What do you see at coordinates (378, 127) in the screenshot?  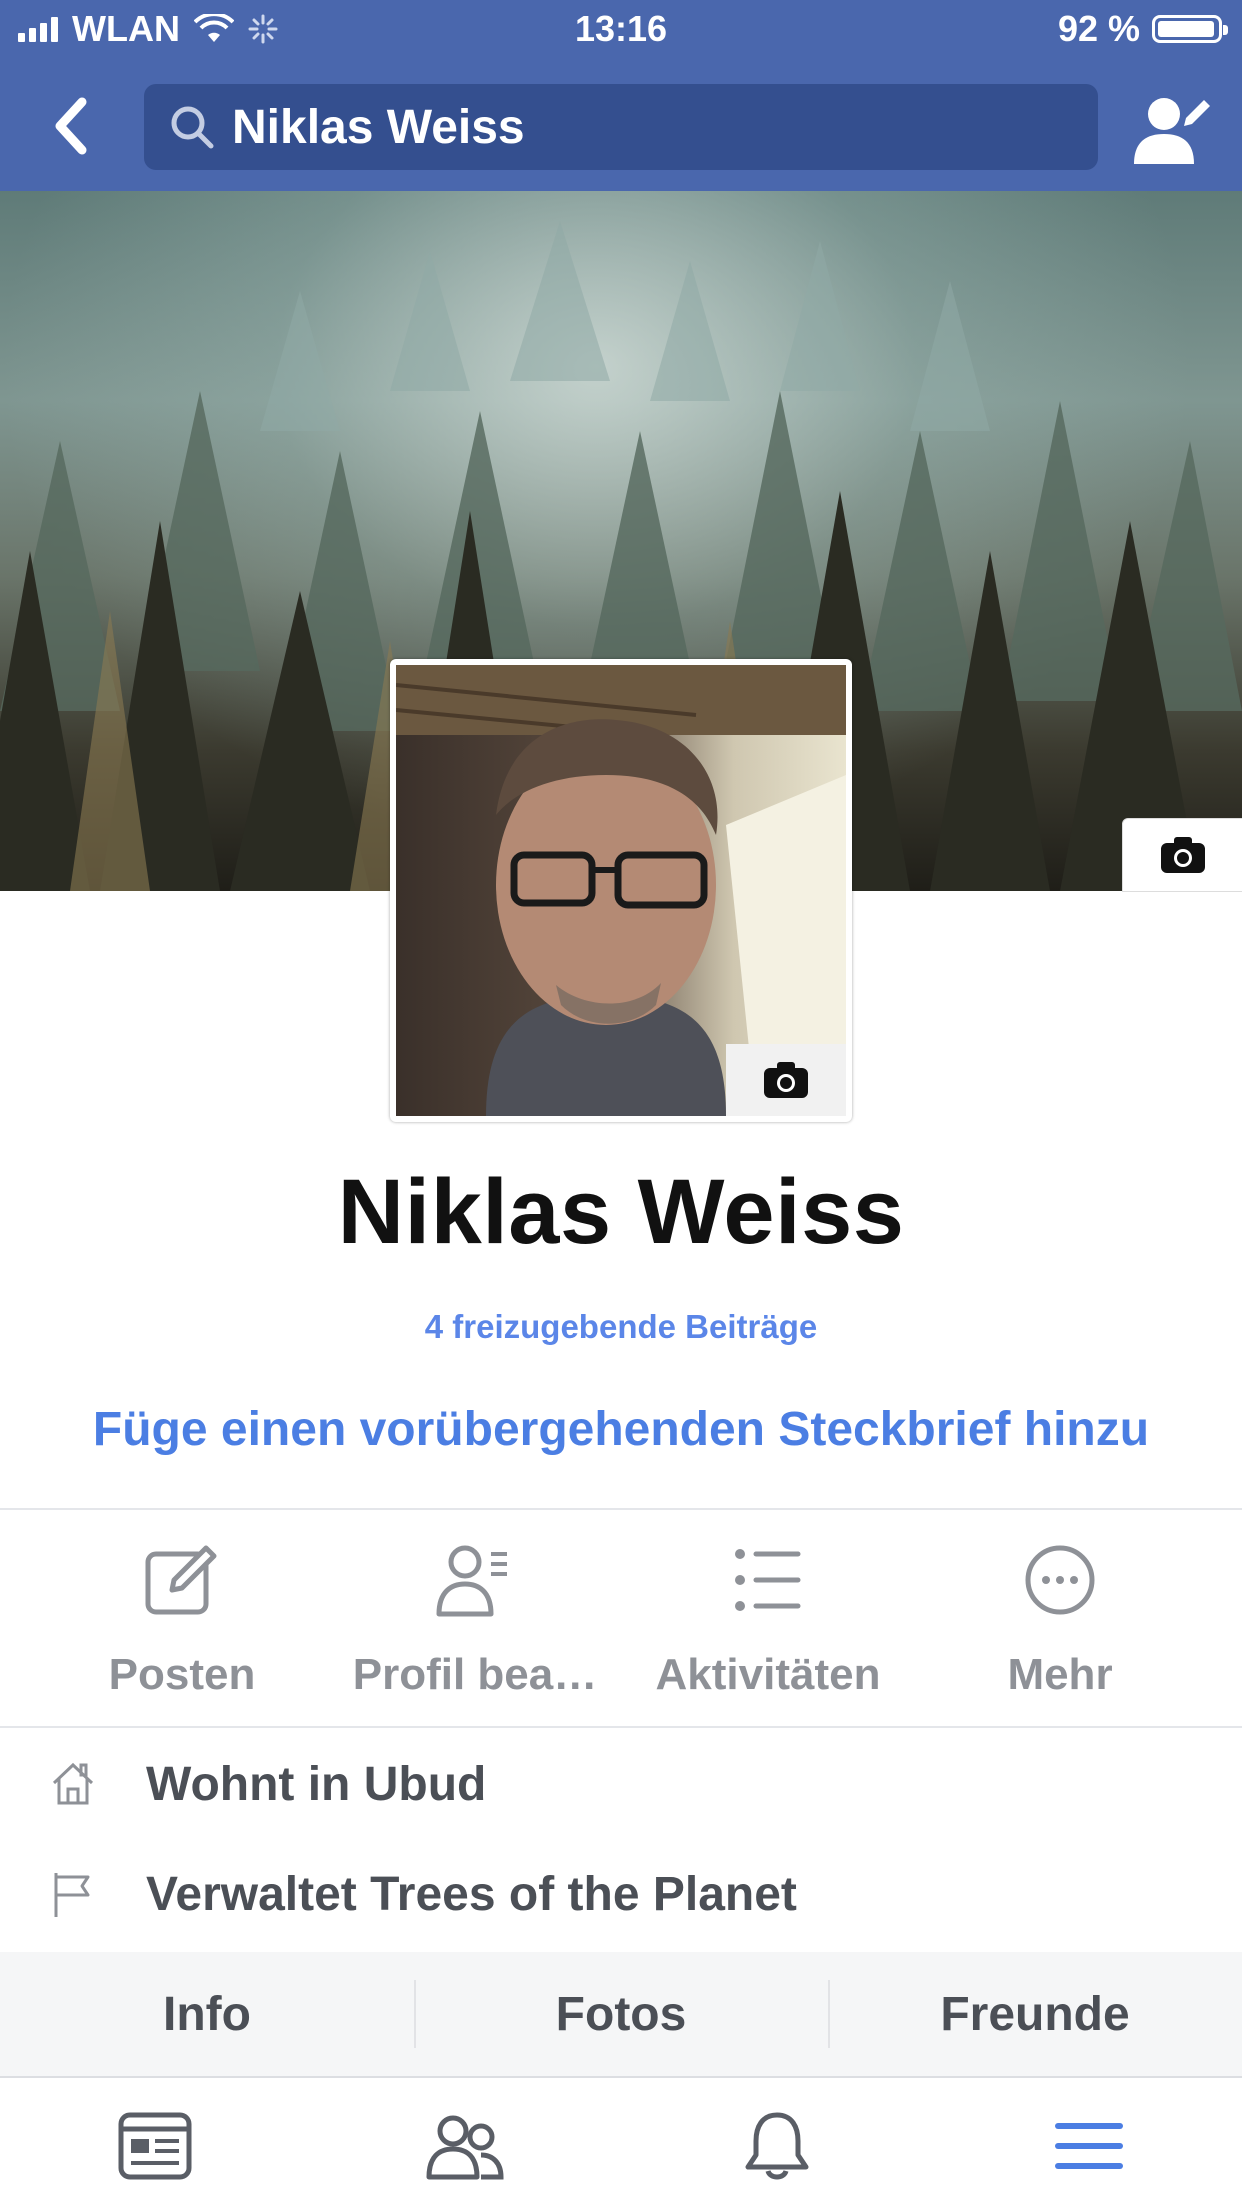 I see `search-text: Niklas Weiss` at bounding box center [378, 127].